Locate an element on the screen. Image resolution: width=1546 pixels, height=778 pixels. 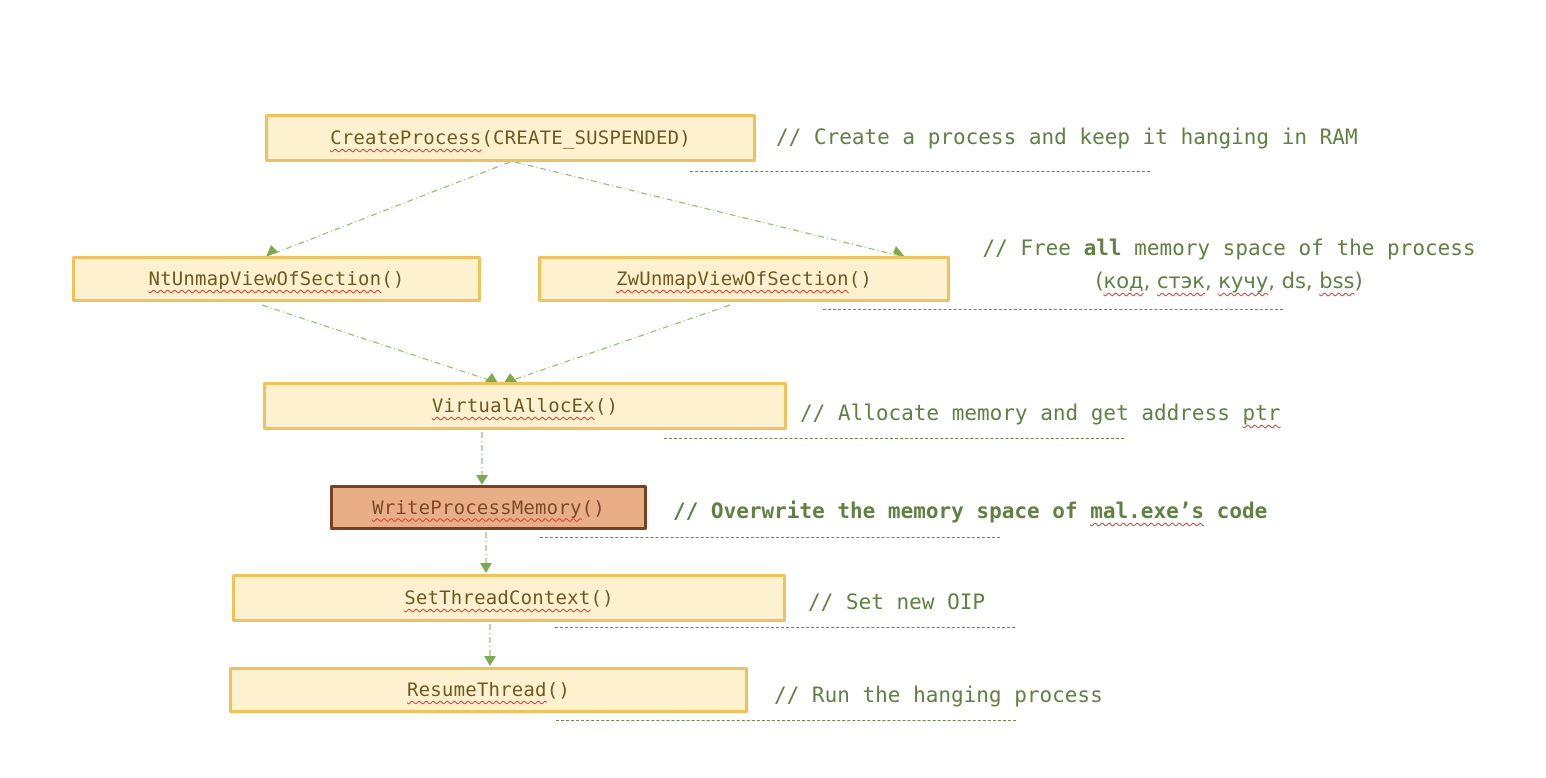
paren-open: ( is located at coordinates (1099, 281).